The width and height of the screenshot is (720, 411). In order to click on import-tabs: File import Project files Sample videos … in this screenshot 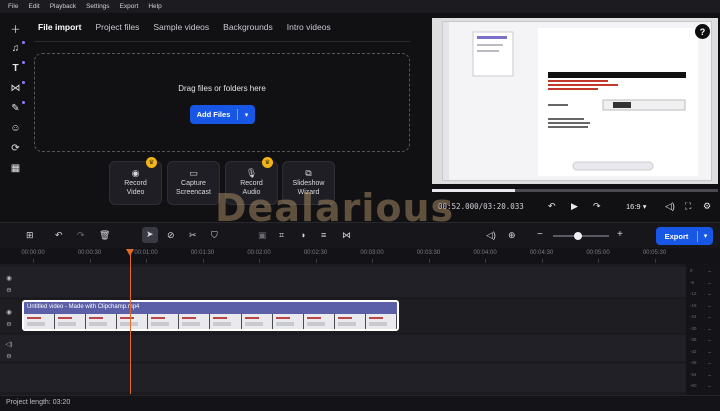, I will do `click(184, 30)`.